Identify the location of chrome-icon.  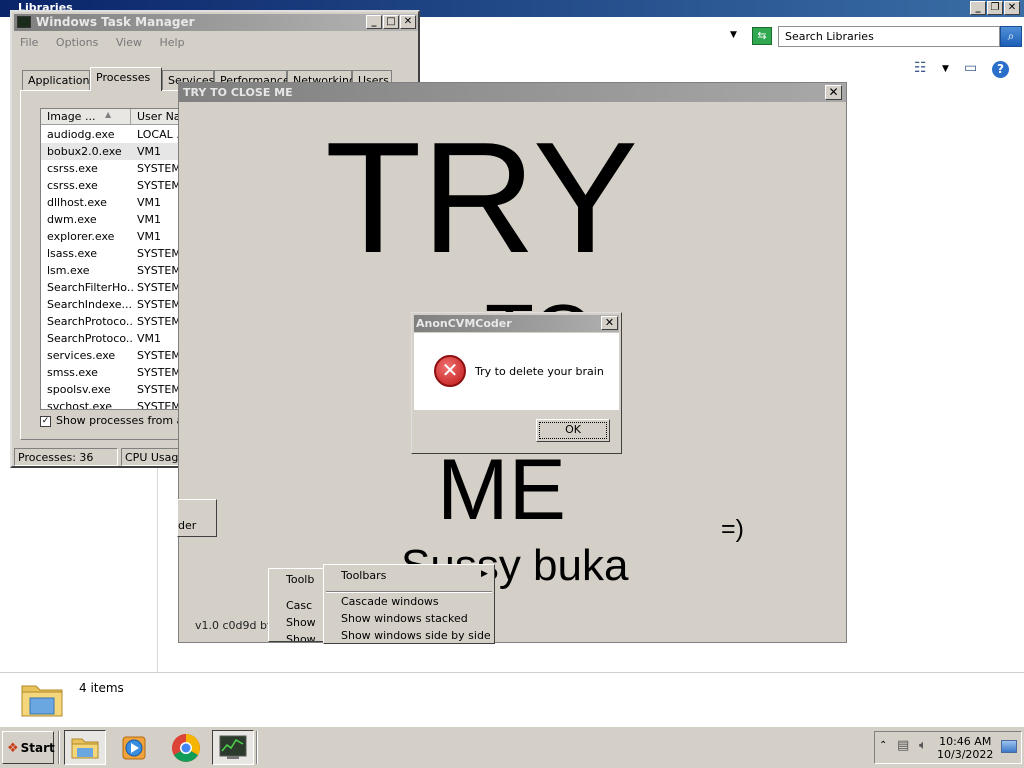
(186, 748).